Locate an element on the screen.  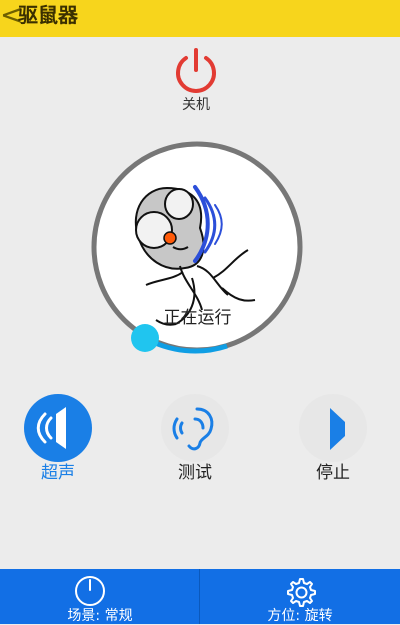
ultrasonic-mode-button is located at coordinates (58, 428).